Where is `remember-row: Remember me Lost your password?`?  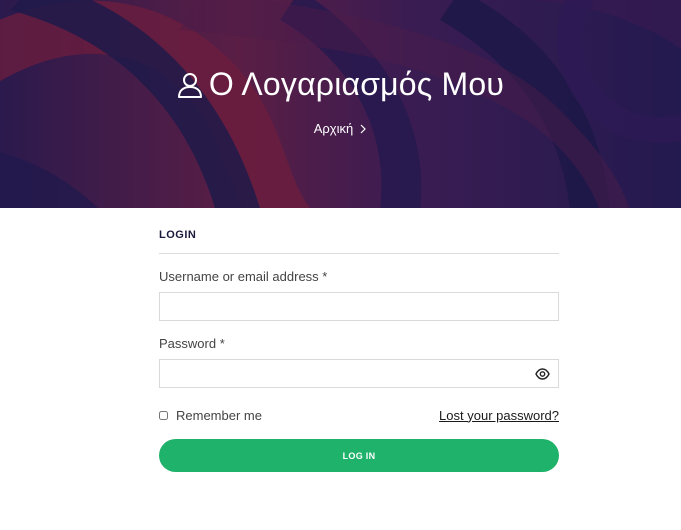 remember-row: Remember me Lost your password? is located at coordinates (359, 415).